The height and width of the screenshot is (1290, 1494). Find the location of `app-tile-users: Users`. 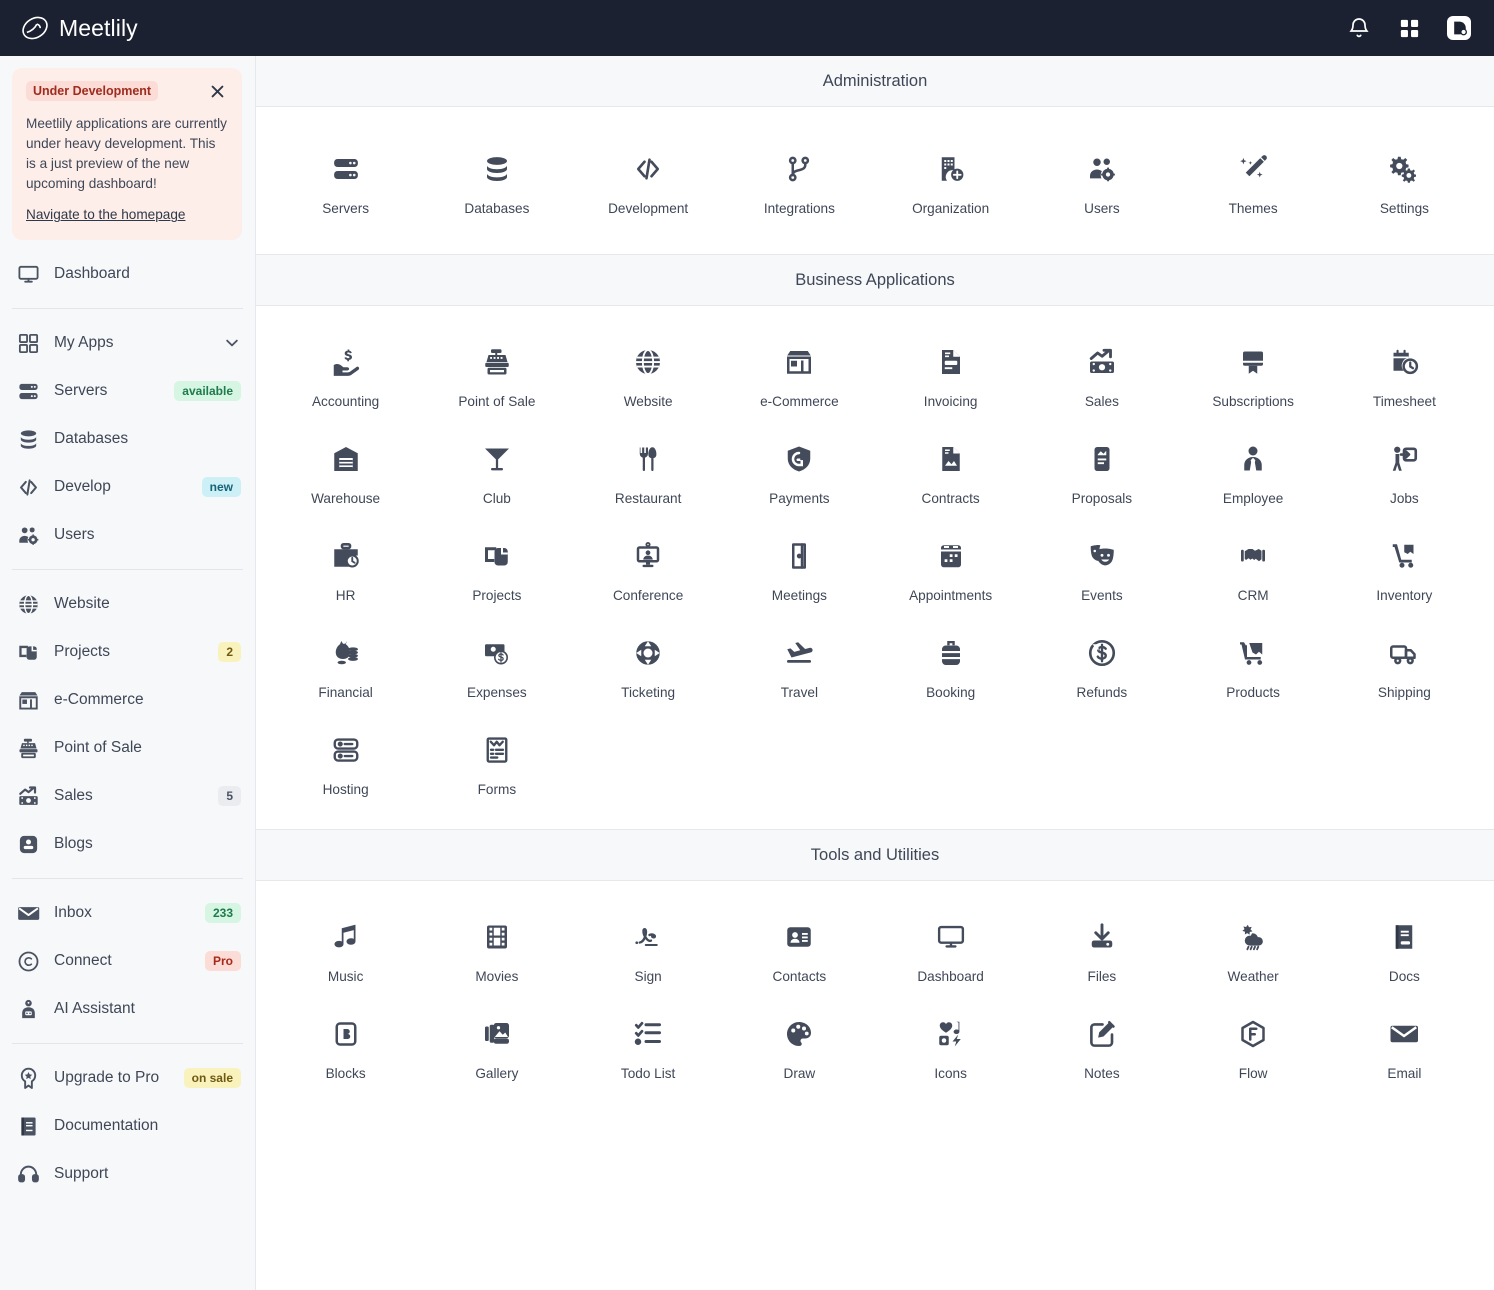

app-tile-users: Users is located at coordinates (1101, 180).